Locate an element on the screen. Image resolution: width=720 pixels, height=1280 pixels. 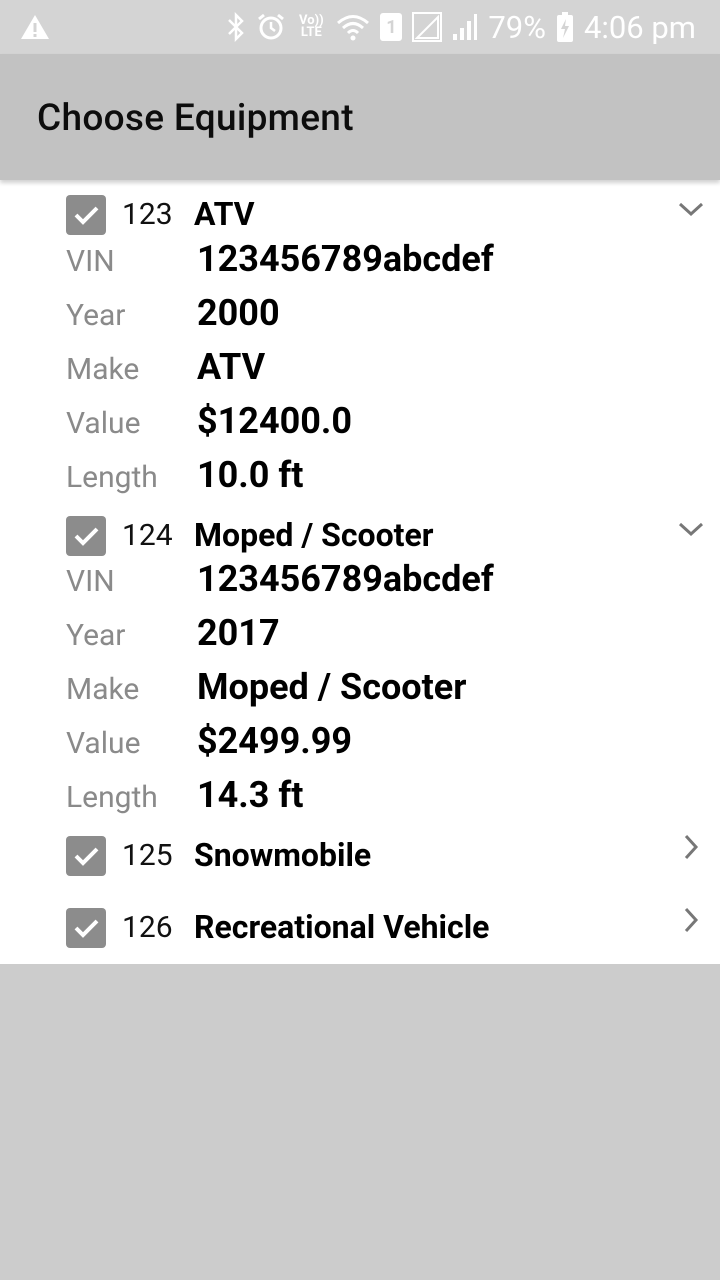
value-amount: $12400.0 is located at coordinates (275, 421).